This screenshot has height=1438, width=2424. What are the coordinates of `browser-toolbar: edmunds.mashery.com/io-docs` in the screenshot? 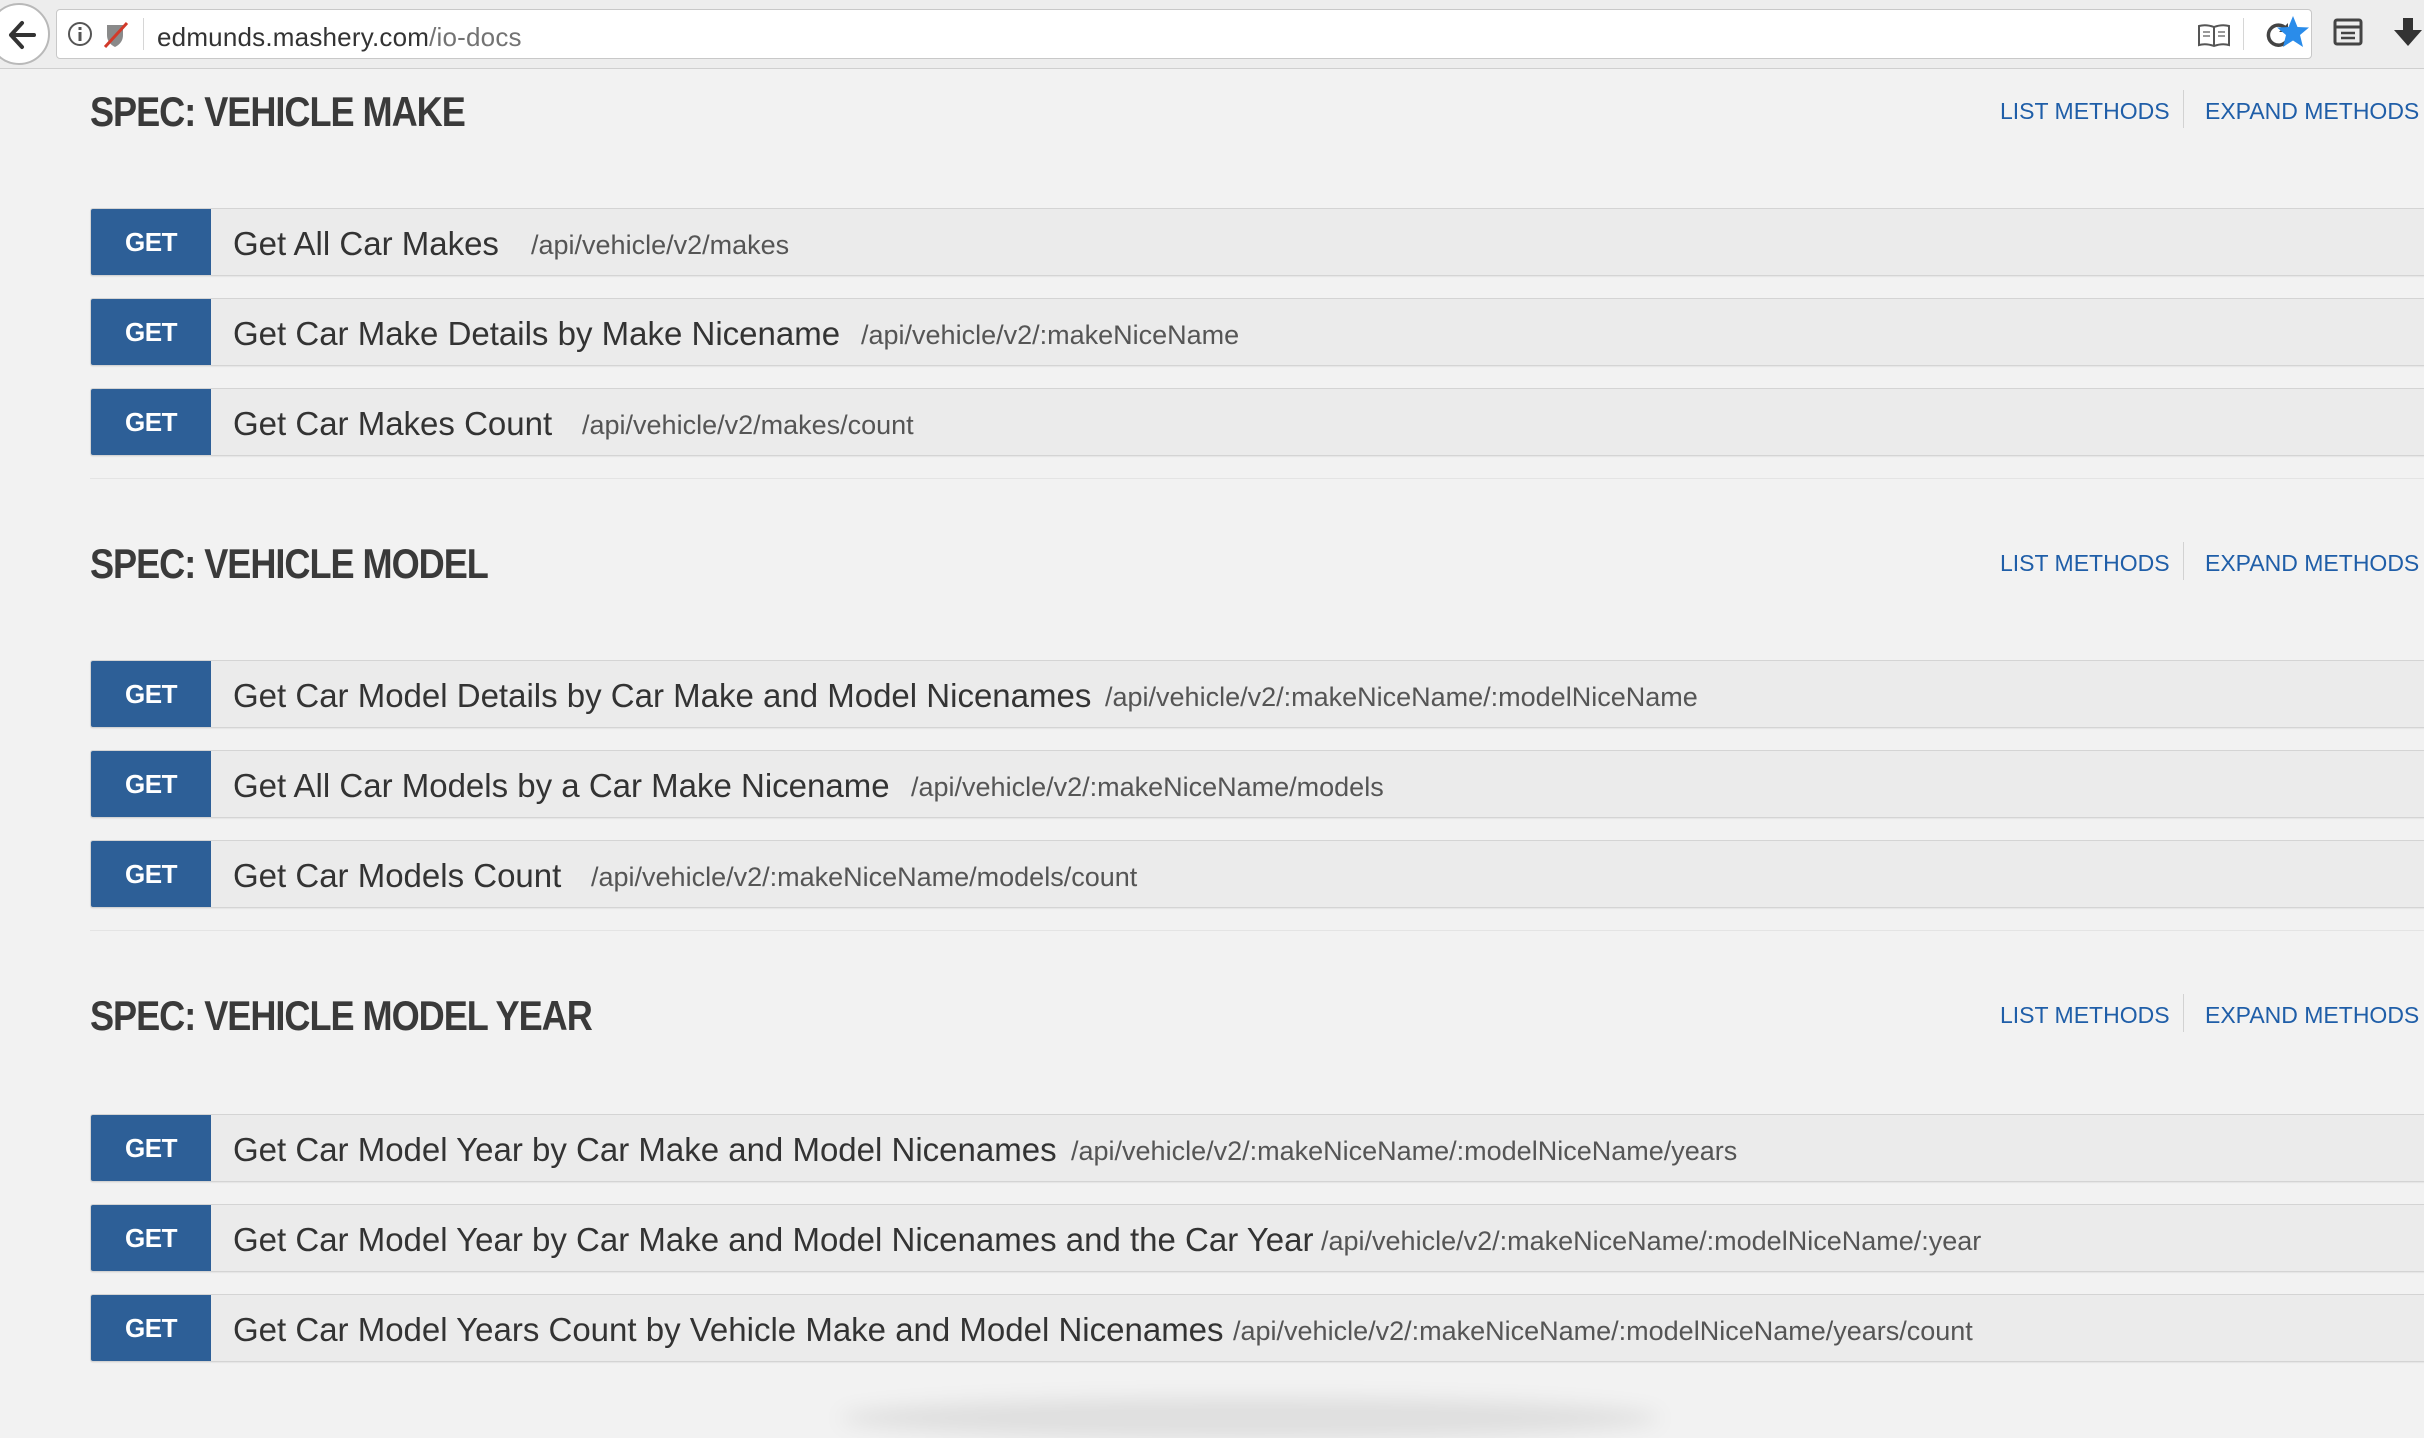 It's located at (1212, 34).